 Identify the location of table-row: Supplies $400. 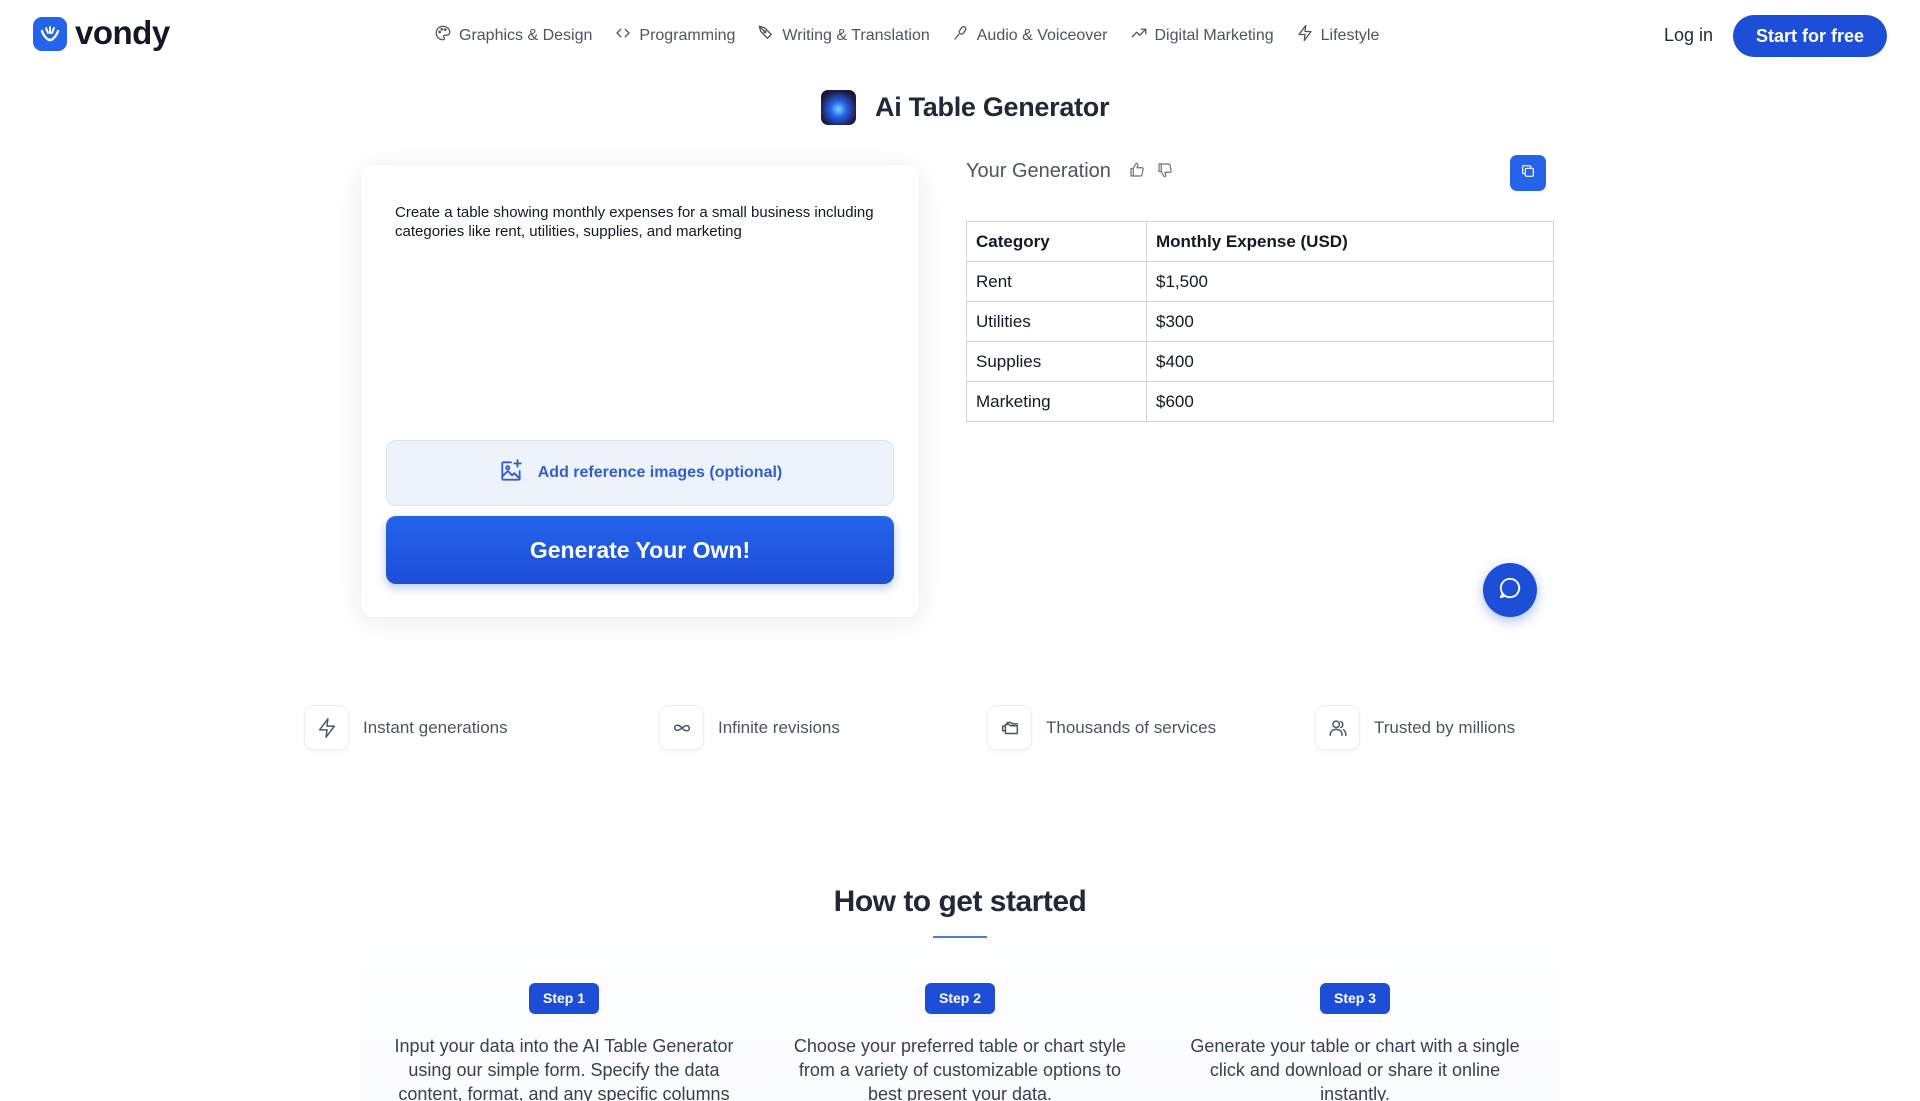
(1260, 361).